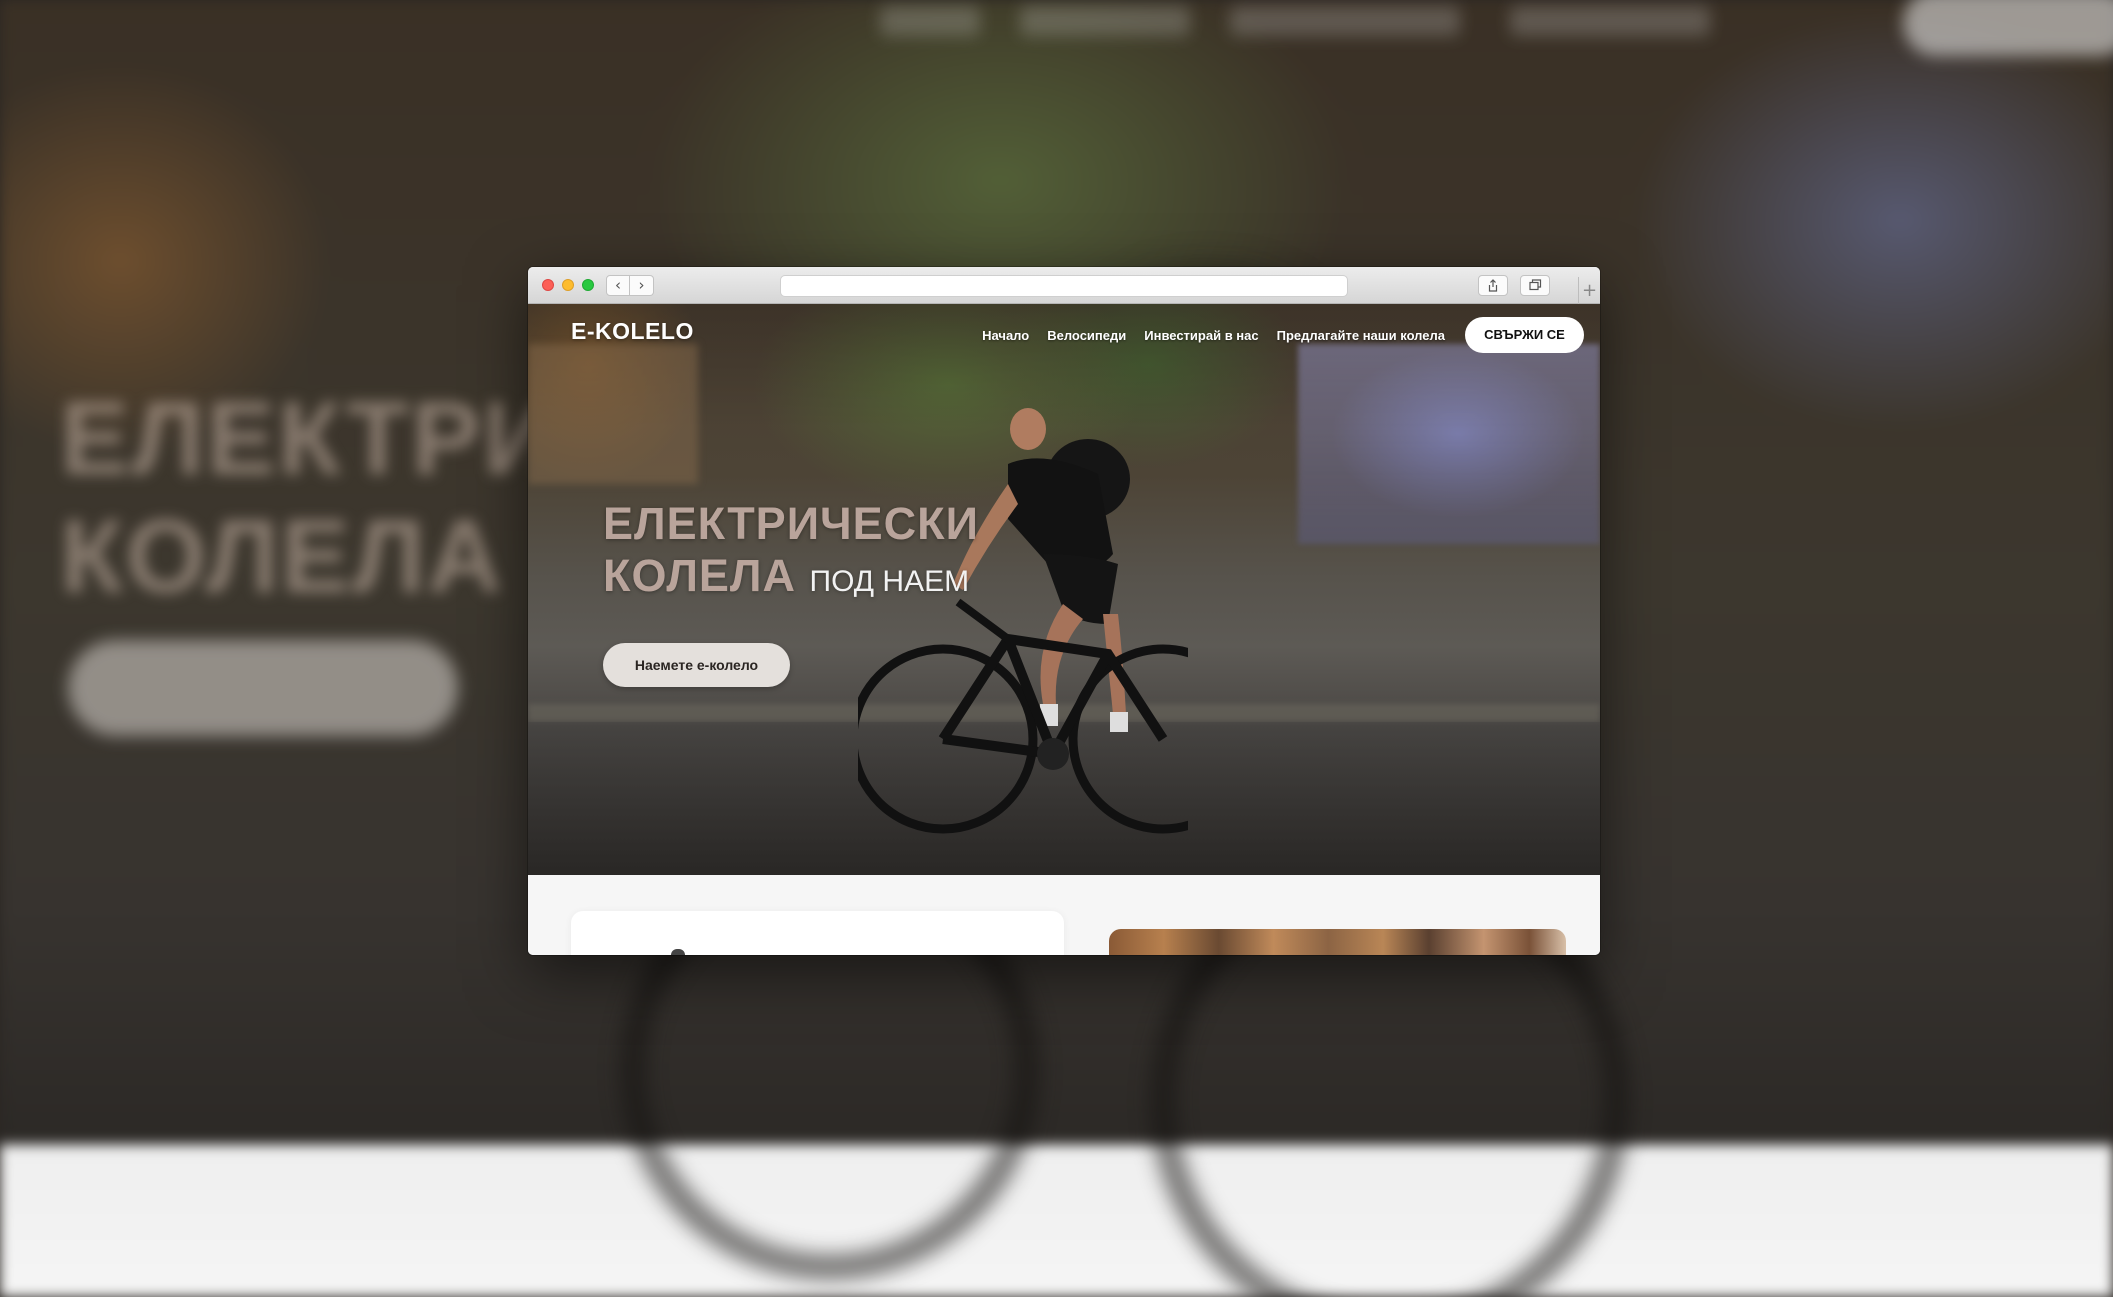 This screenshot has width=2113, height=1297. Describe the element at coordinates (700, 575) in the screenshot. I see `hero-title-line-2: КОЛЕЛА` at that location.